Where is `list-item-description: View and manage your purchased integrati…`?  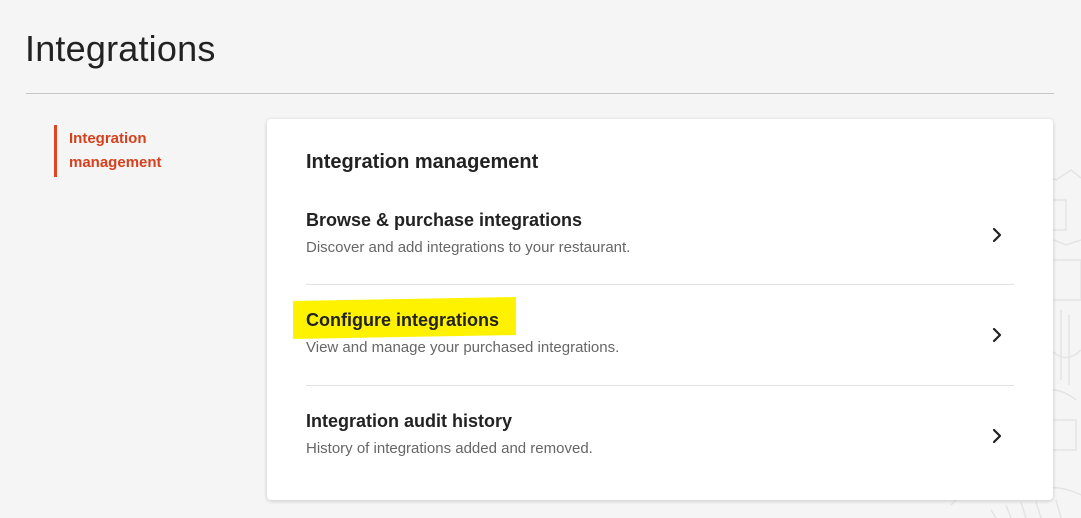
list-item-description: View and manage your purchased integrati… is located at coordinates (463, 347).